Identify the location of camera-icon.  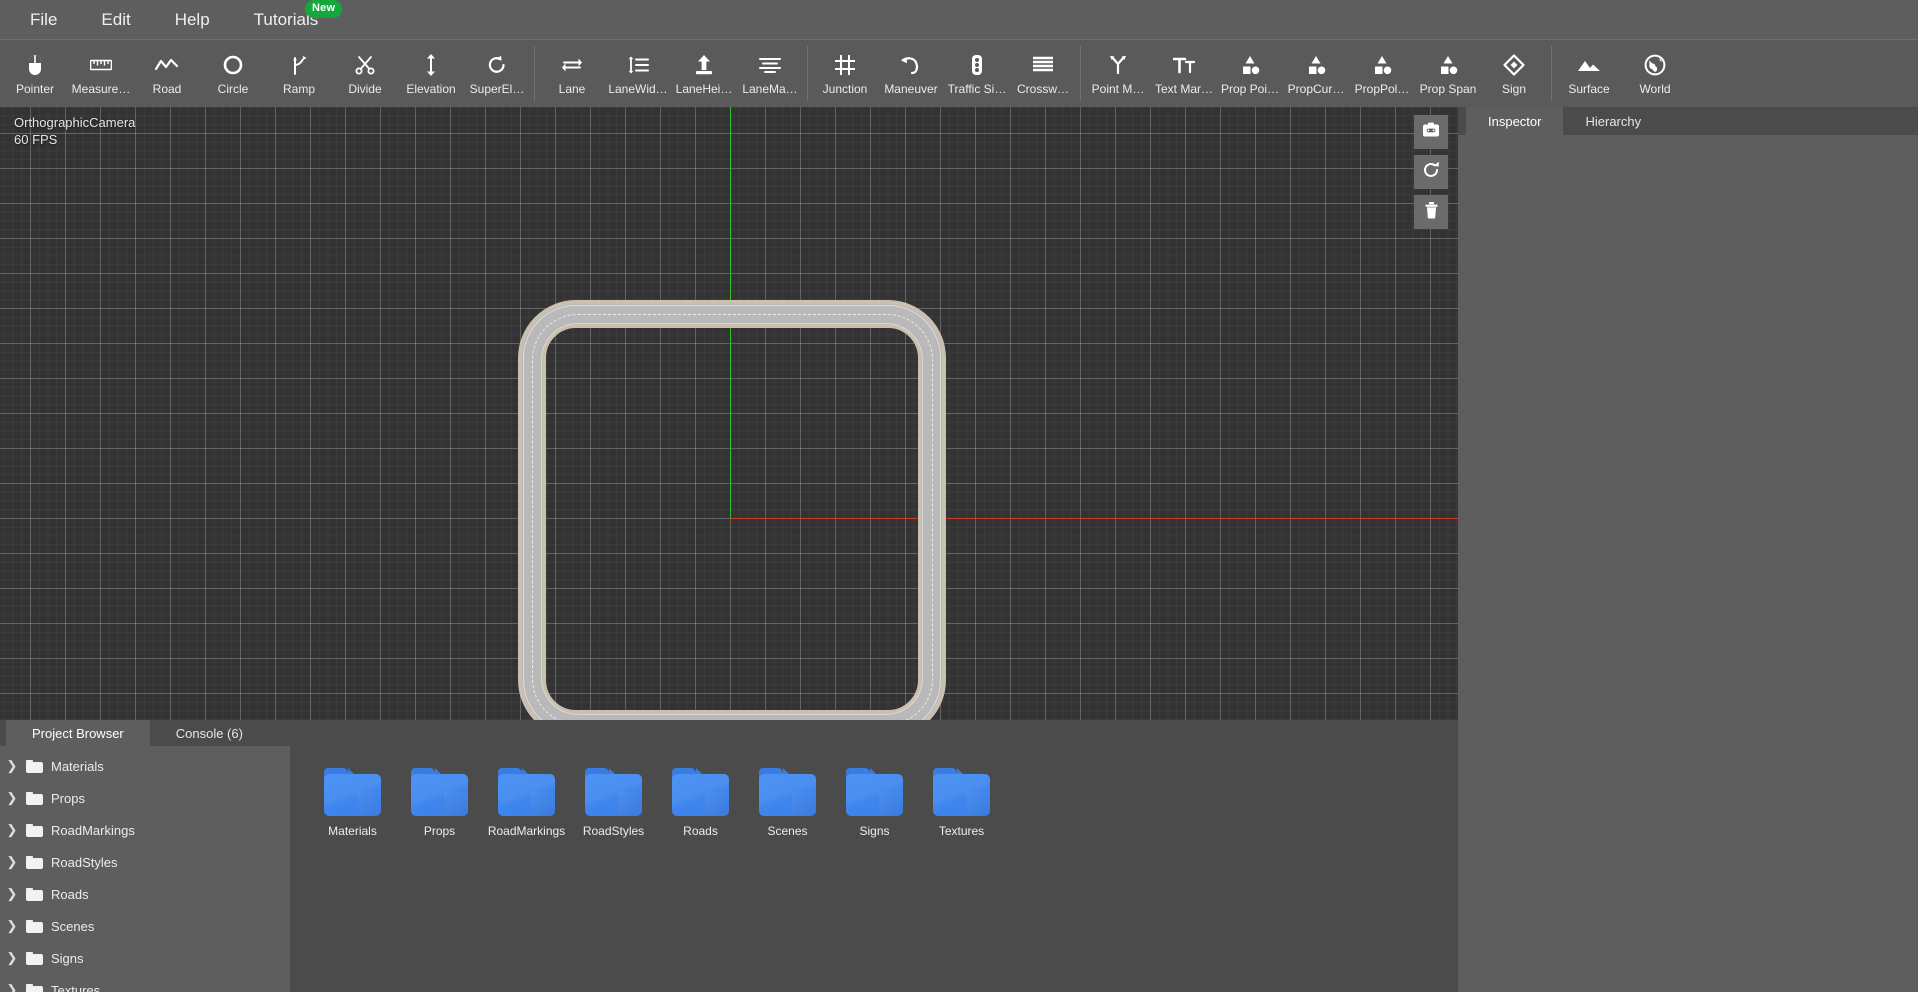
(1431, 132).